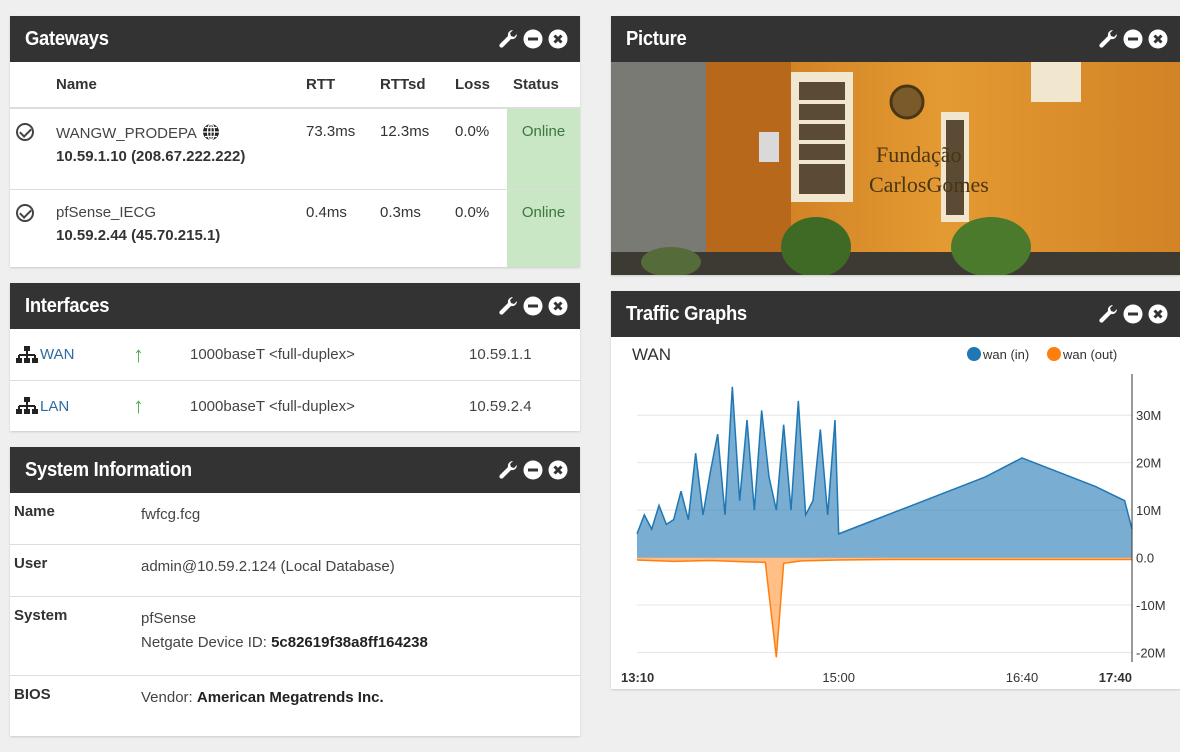 This screenshot has width=1180, height=752. I want to click on system-info-header: System Information, so click(295, 470).